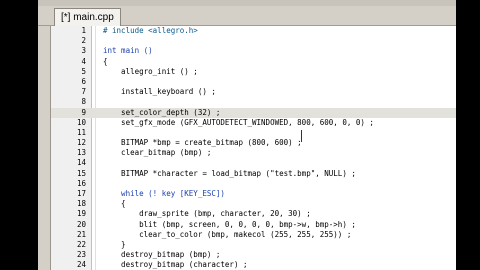 The height and width of the screenshot is (270, 480). What do you see at coordinates (83, 81) in the screenshot?
I see `line-number: 6` at bounding box center [83, 81].